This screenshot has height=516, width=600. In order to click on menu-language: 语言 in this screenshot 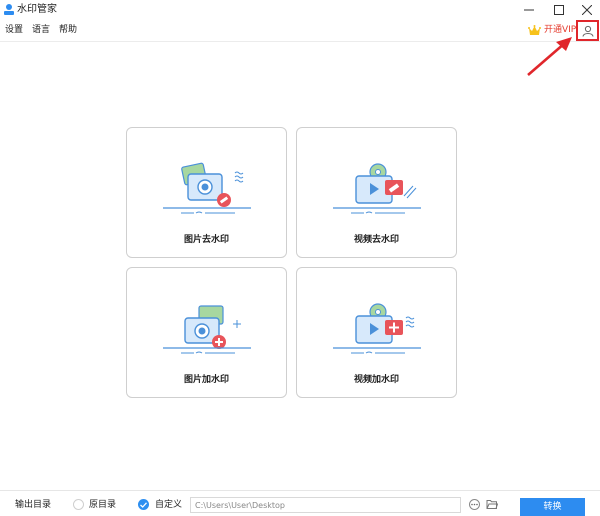, I will do `click(41, 30)`.